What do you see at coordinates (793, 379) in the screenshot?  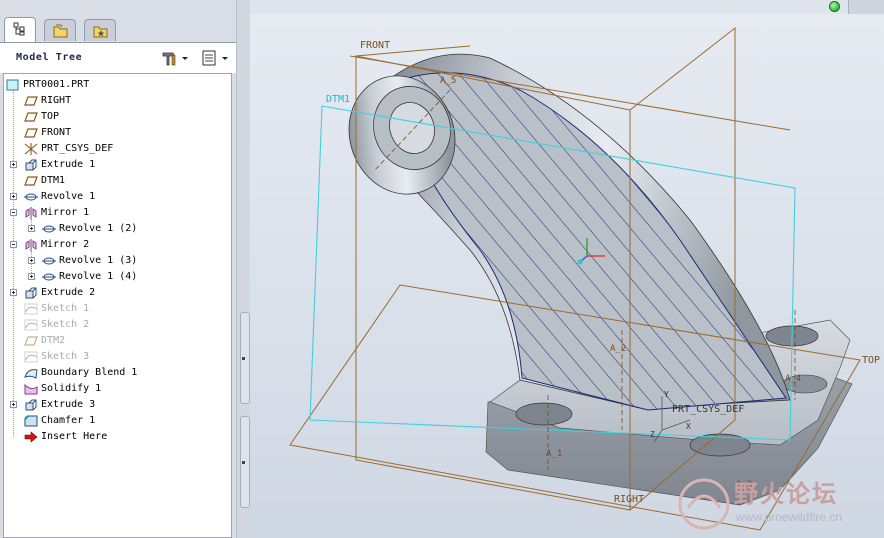 I see `label-axis-a4: A_4` at bounding box center [793, 379].